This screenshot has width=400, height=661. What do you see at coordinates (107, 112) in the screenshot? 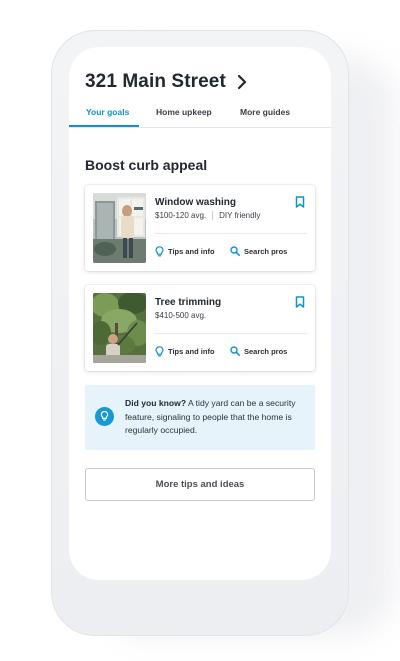
I see `tab-your-goals: Your goals` at bounding box center [107, 112].